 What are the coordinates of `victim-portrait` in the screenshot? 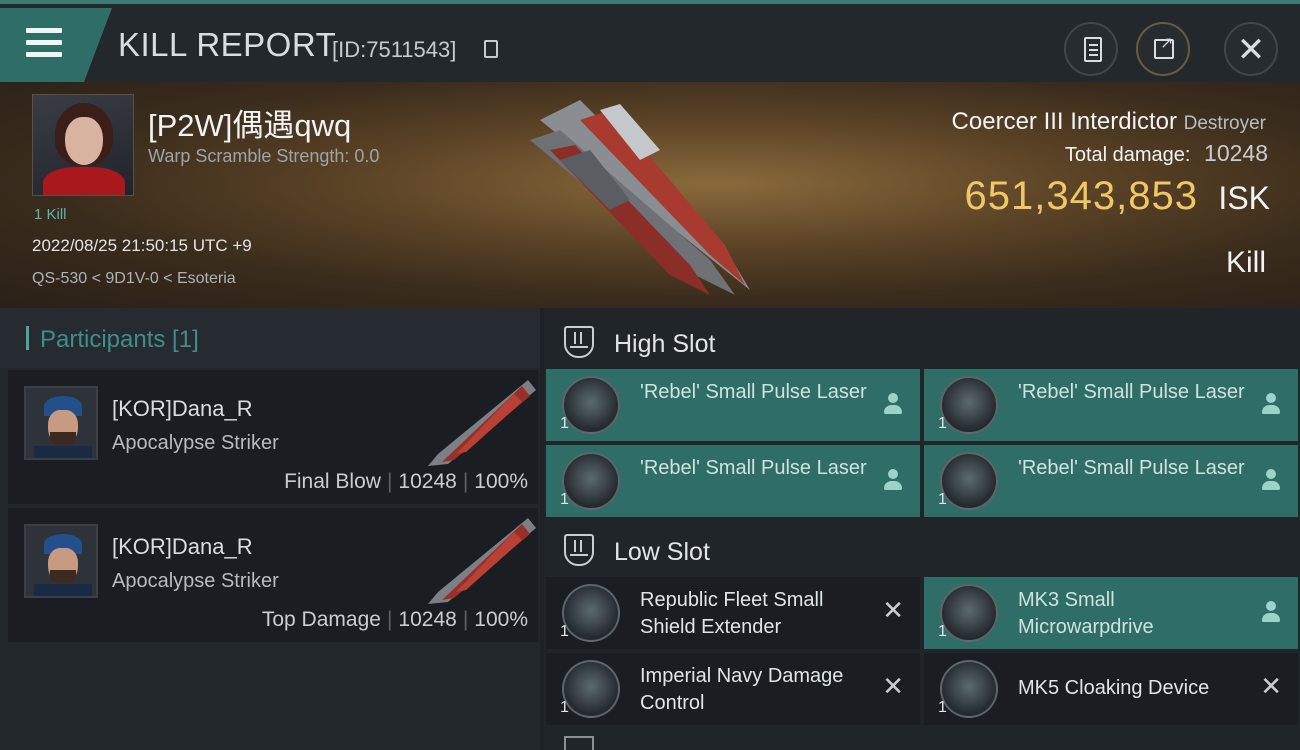 It's located at (83, 145).